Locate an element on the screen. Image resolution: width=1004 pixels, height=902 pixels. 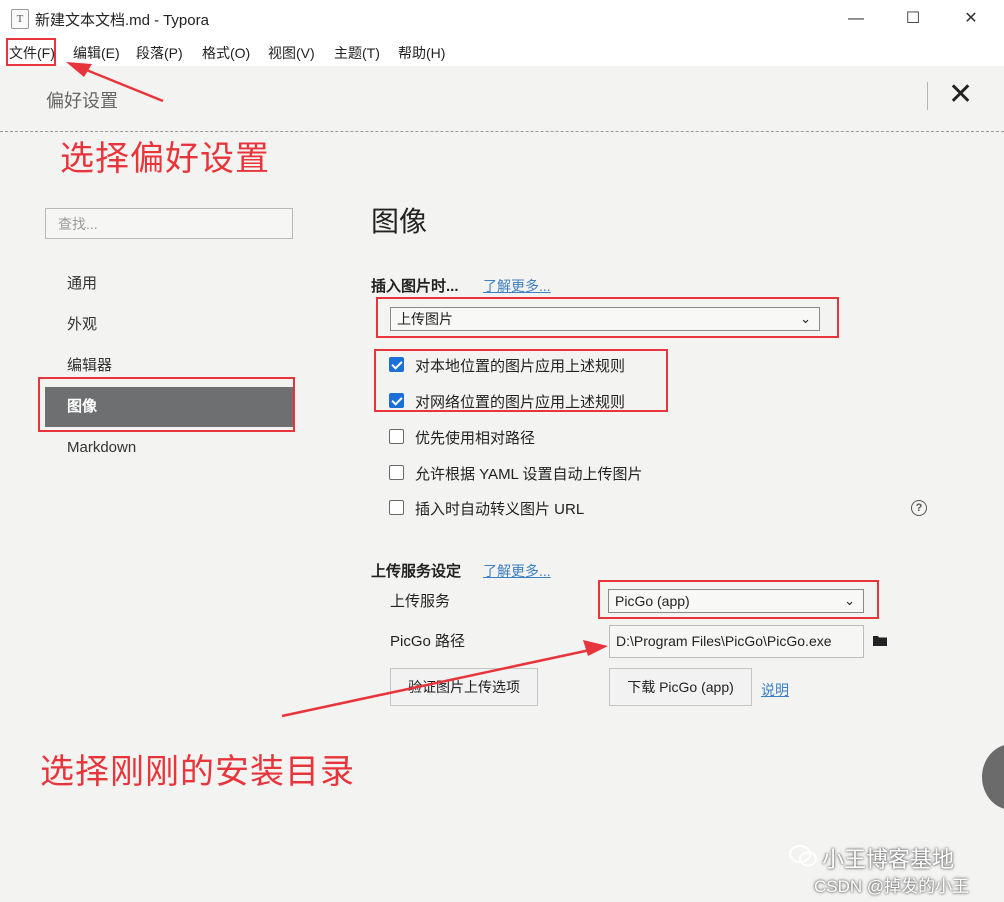
arrow-head-file-menu is located at coordinates (79, 69).